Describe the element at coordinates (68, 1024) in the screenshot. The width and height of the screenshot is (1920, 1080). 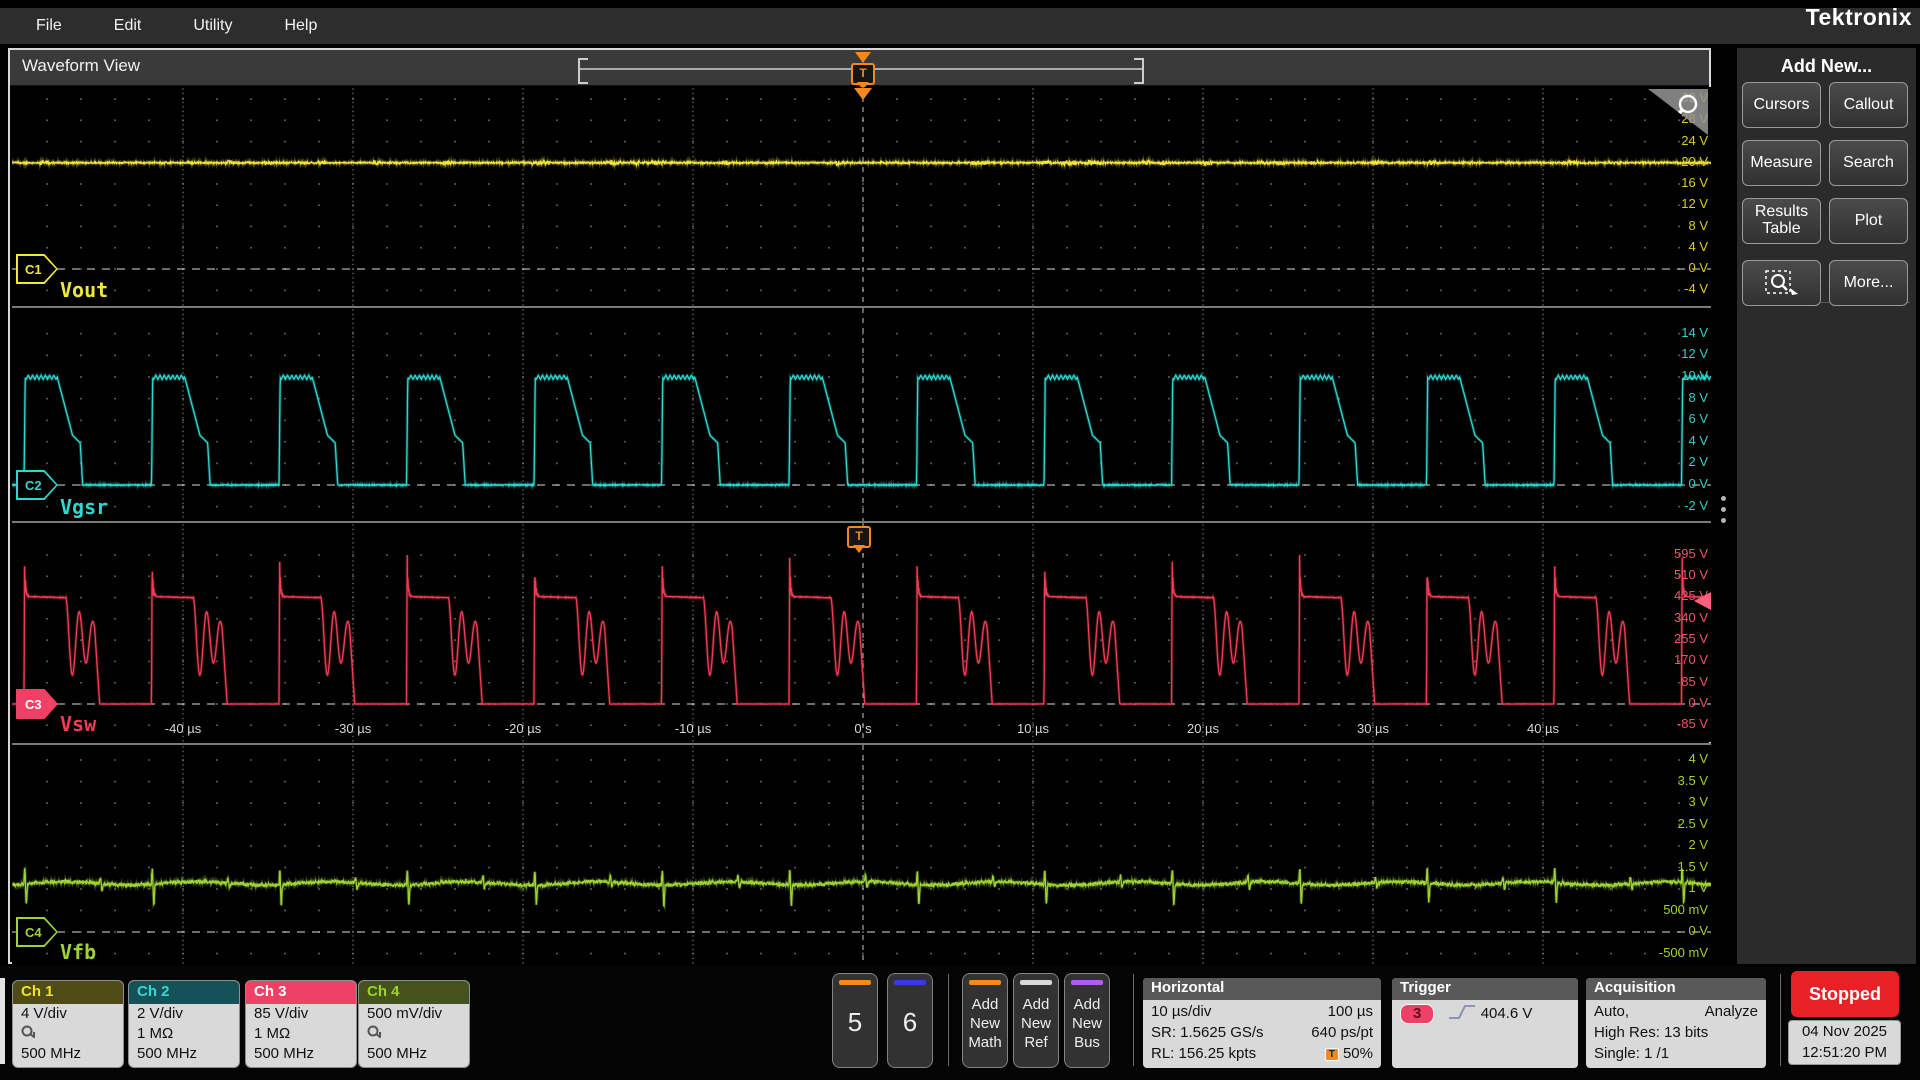
I see `ch1-badge: Ch 1 4 V/div 500 MHz` at that location.